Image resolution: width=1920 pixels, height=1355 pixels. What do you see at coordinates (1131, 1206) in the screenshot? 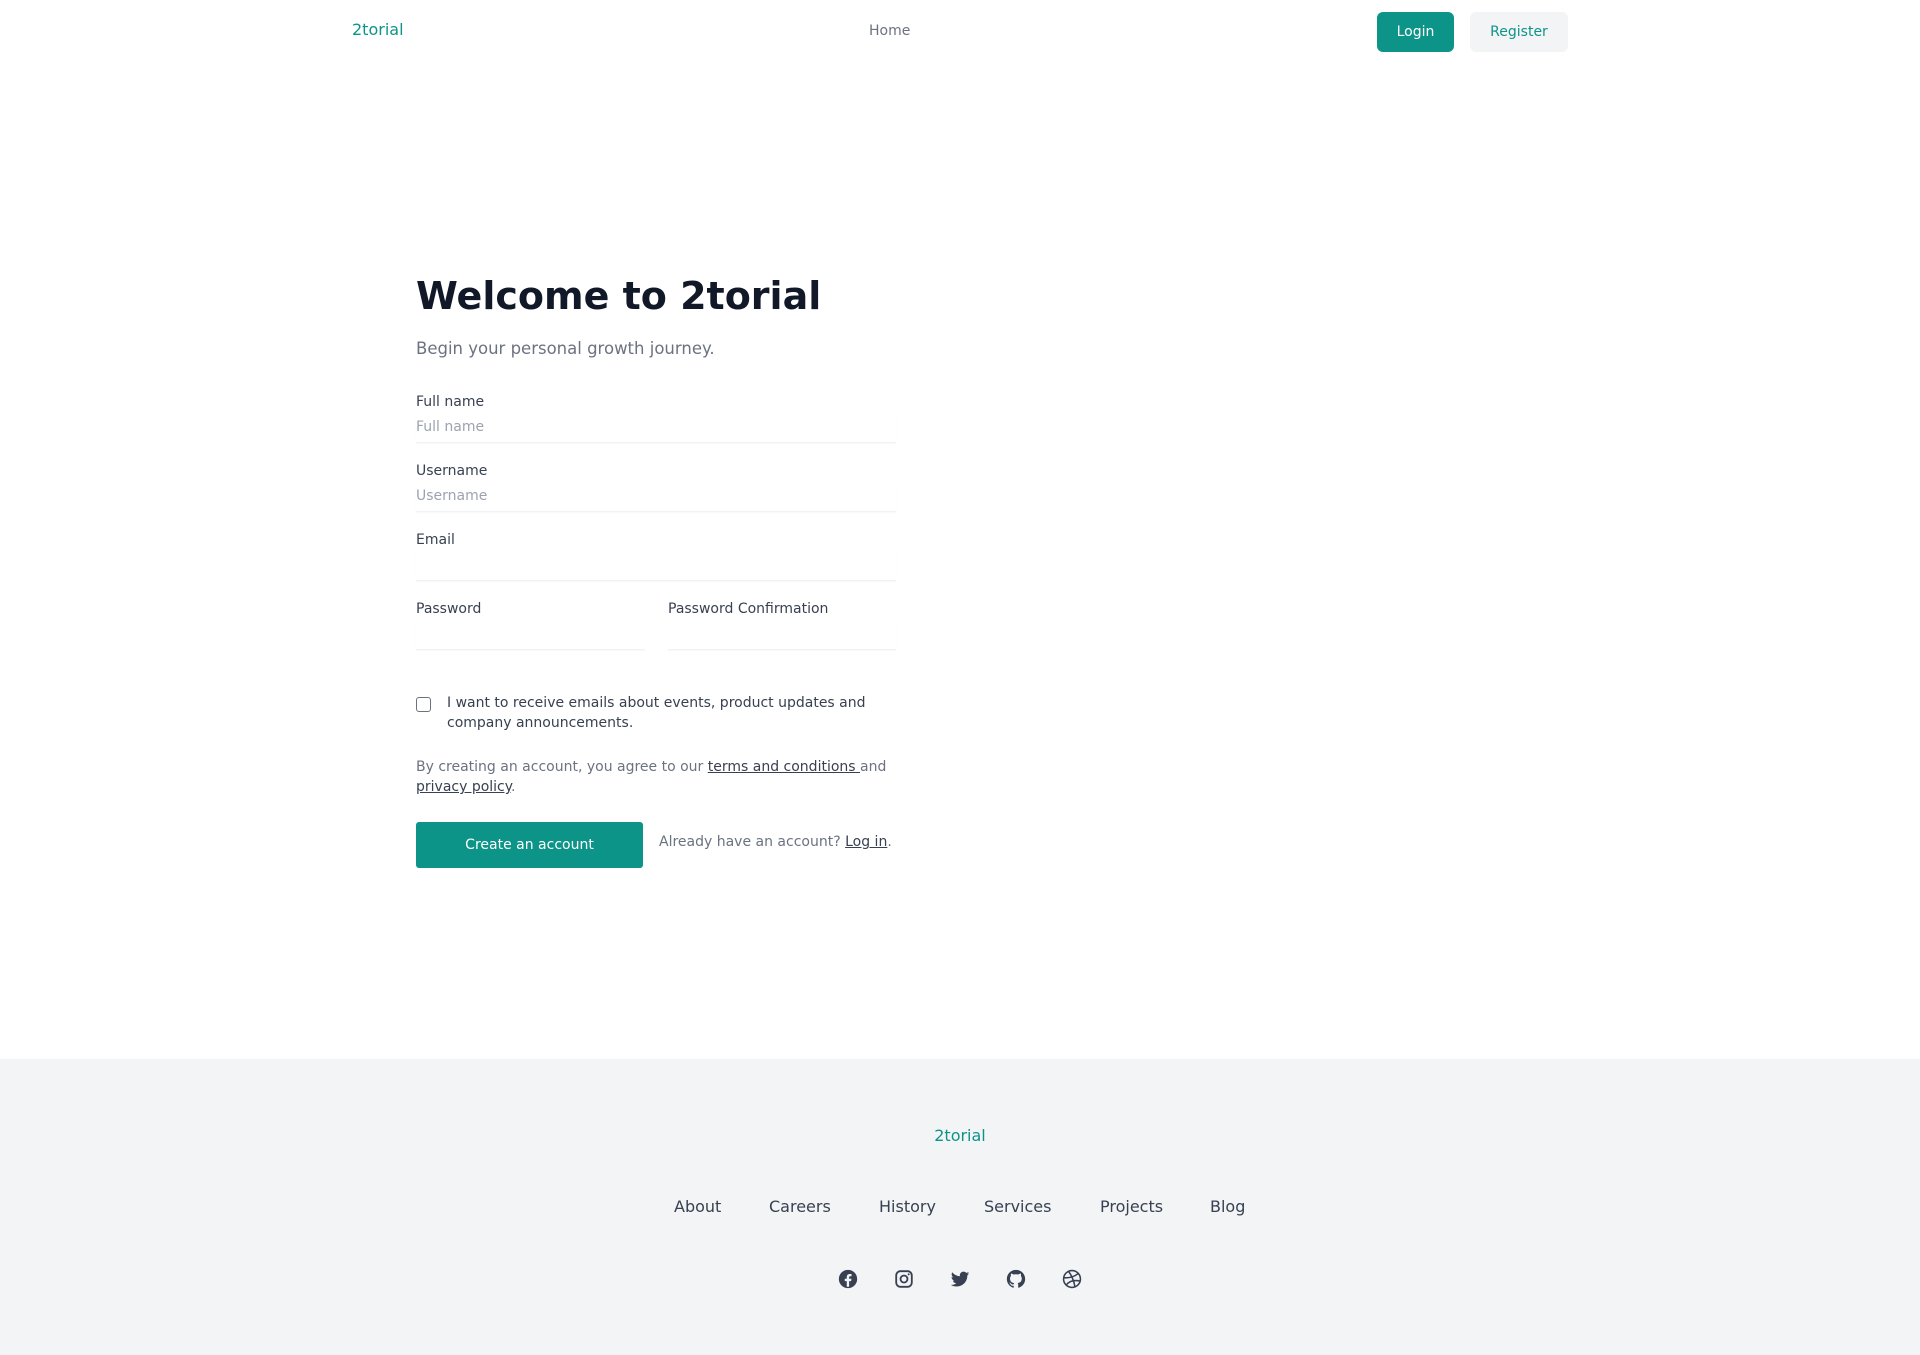
I see `footer-link-projects: Projects` at bounding box center [1131, 1206].